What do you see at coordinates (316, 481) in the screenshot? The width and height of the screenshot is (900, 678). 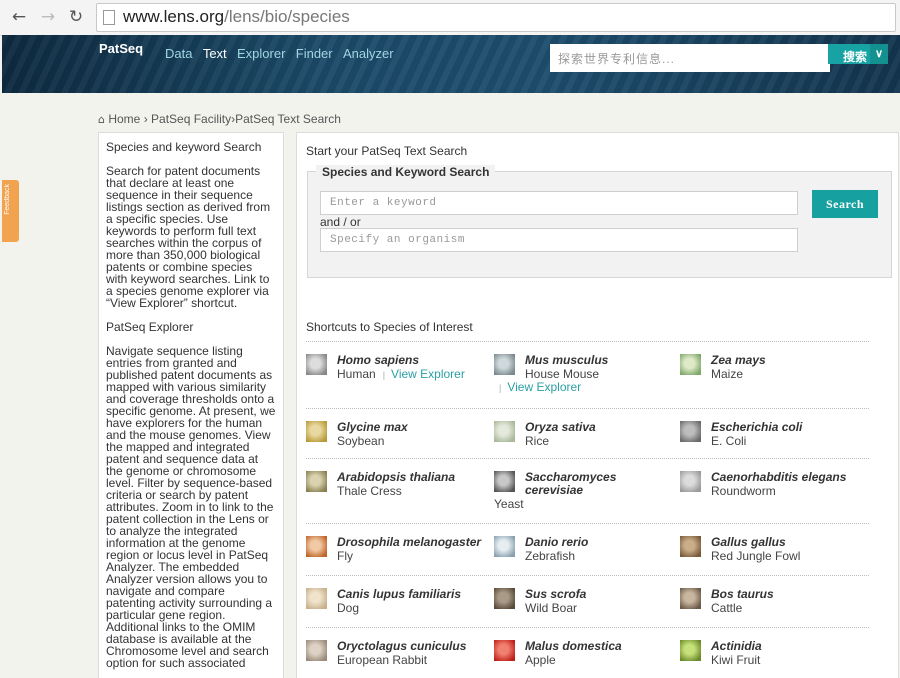 I see `thale-cress-icon` at bounding box center [316, 481].